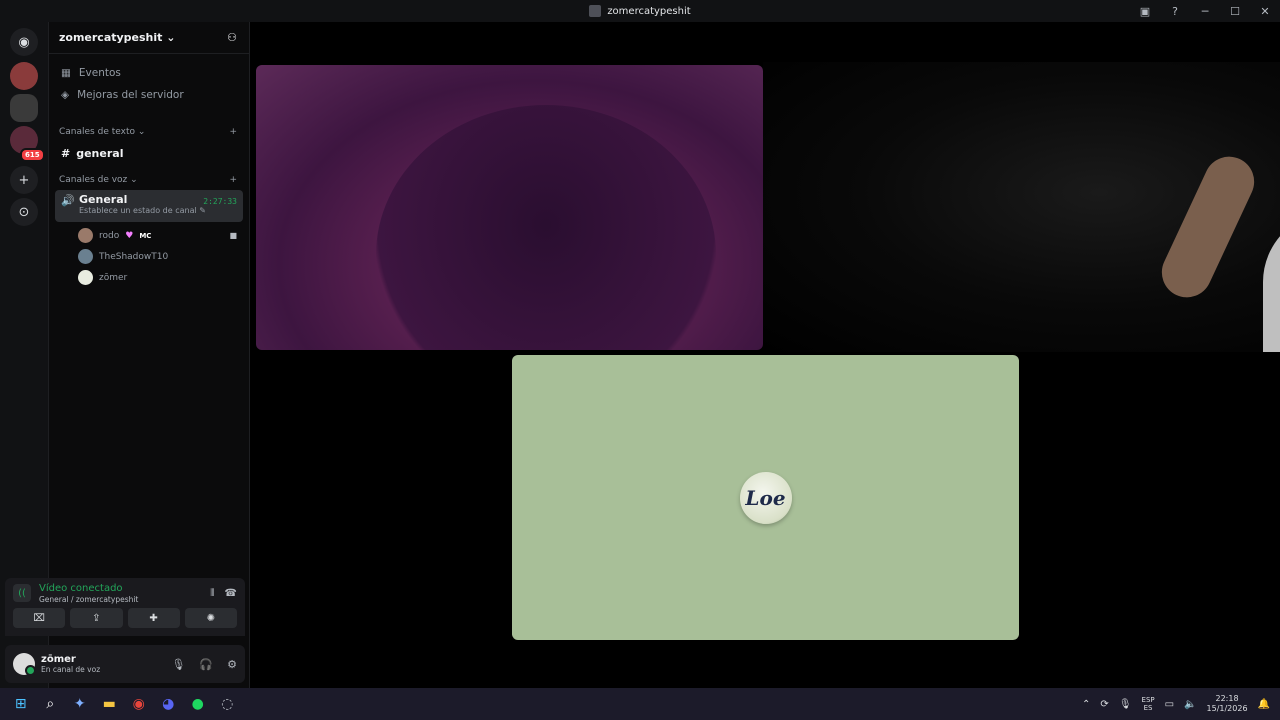 The height and width of the screenshot is (720, 1280). I want to click on file-explorer-icon: ▬, so click(110, 704).